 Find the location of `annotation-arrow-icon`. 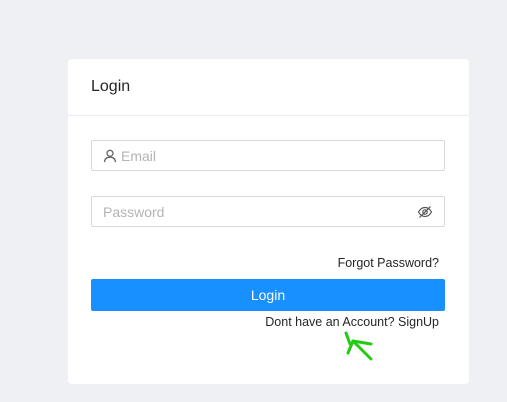

annotation-arrow-icon is located at coordinates (358, 346).